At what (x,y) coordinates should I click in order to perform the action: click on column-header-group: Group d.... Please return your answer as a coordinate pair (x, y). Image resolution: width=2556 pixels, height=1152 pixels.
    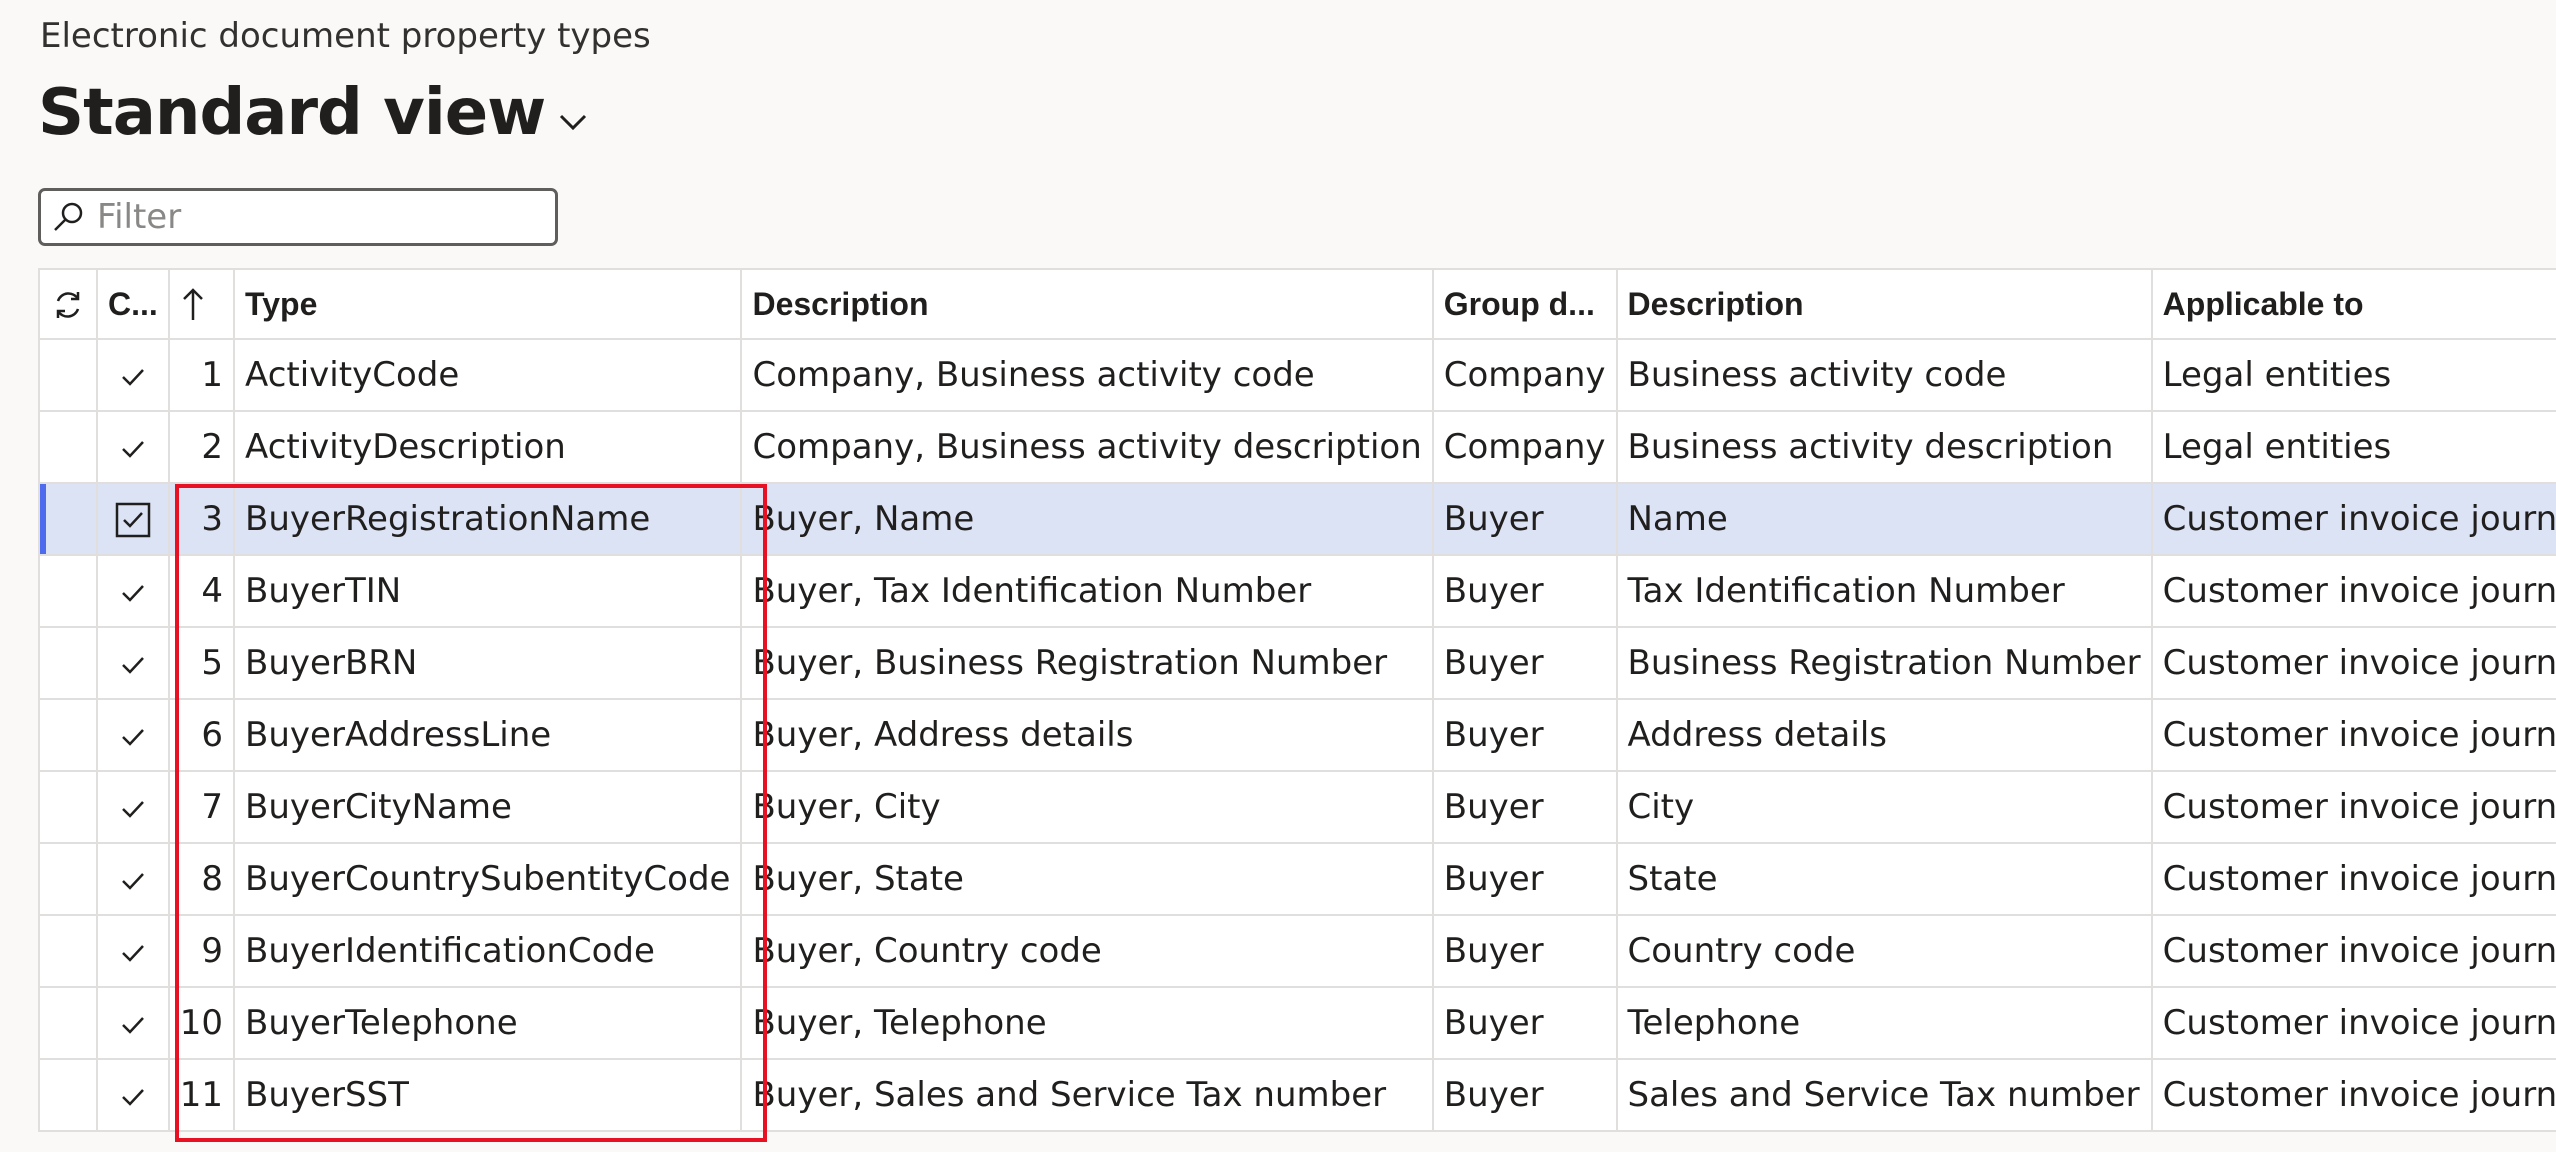
    Looking at the image, I should click on (1525, 304).